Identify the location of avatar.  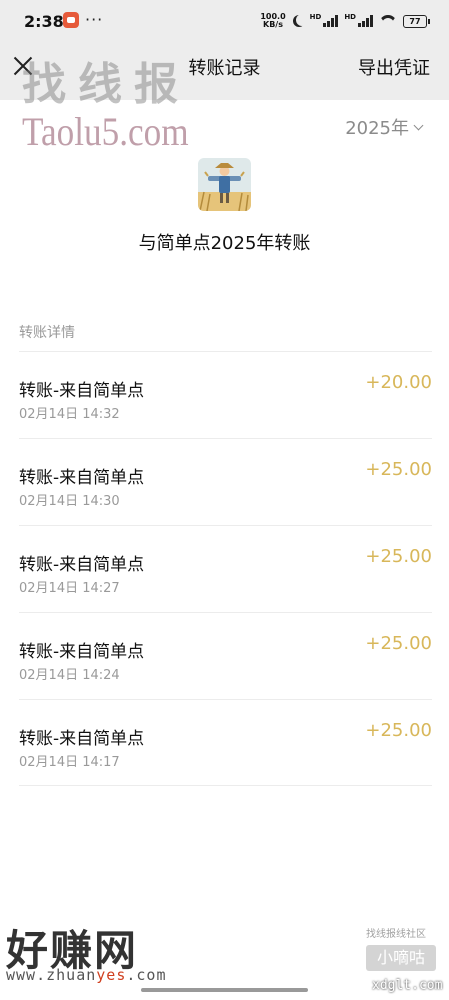
(224, 184).